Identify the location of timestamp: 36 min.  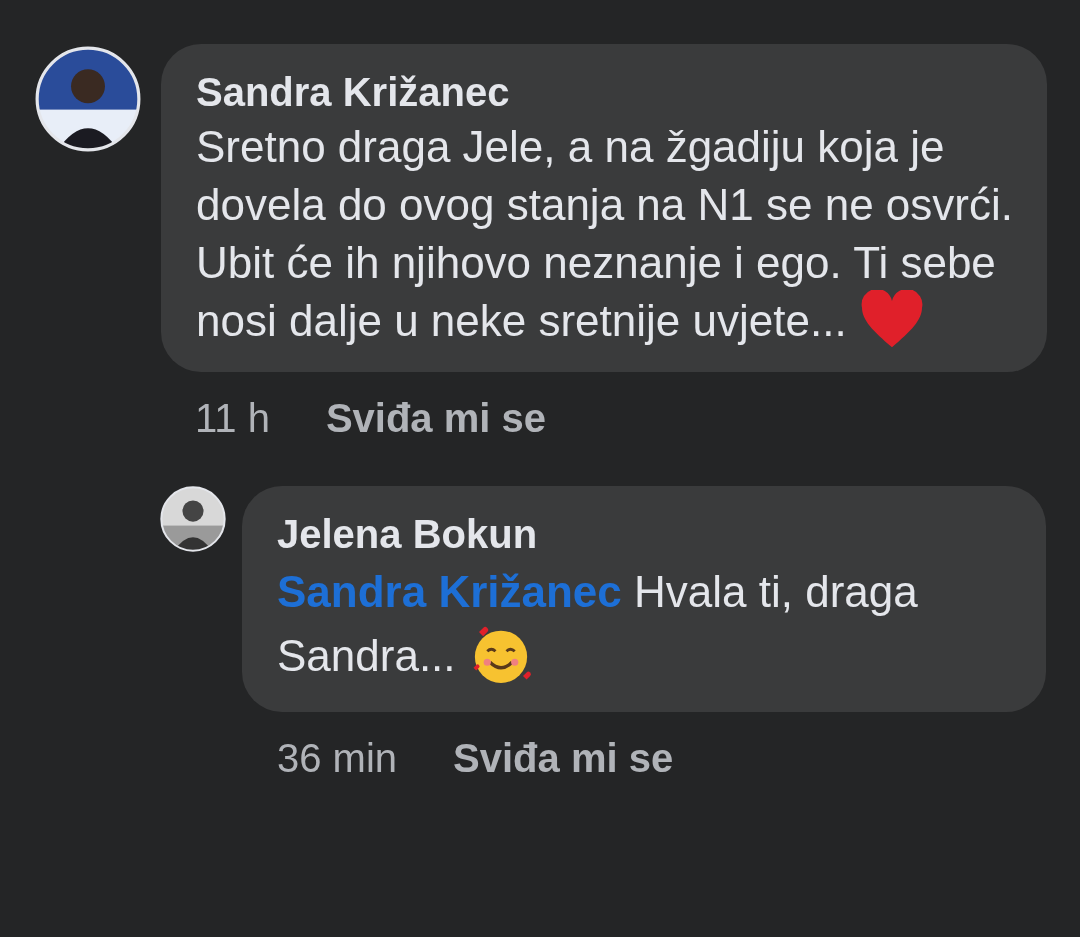
(337, 759).